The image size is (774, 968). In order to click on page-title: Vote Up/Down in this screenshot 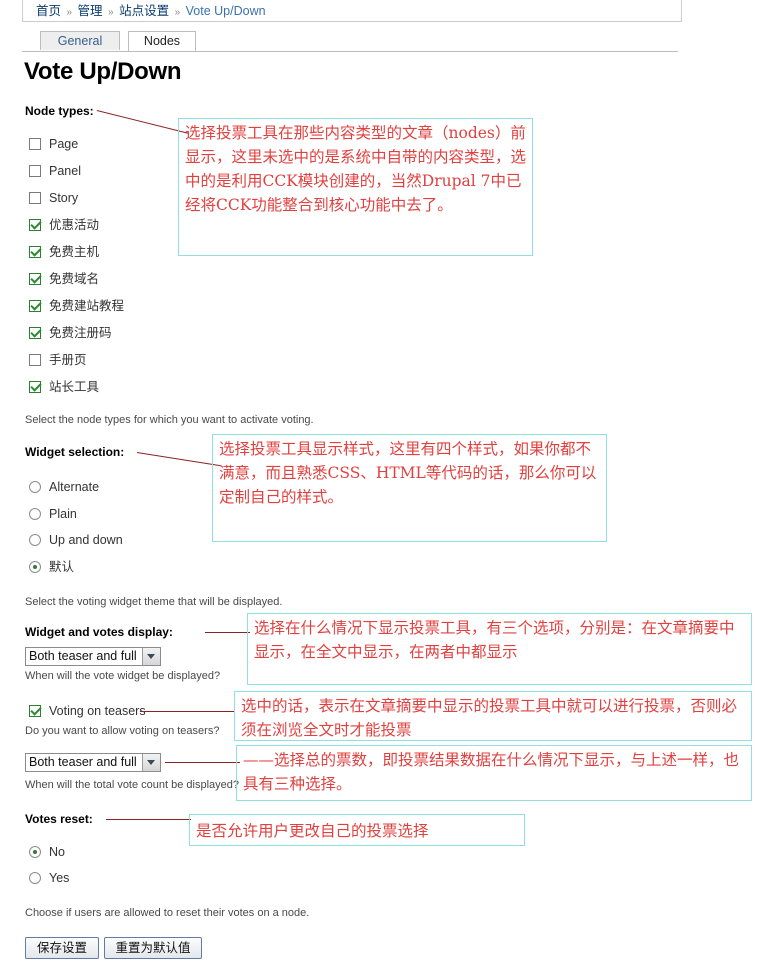, I will do `click(103, 71)`.